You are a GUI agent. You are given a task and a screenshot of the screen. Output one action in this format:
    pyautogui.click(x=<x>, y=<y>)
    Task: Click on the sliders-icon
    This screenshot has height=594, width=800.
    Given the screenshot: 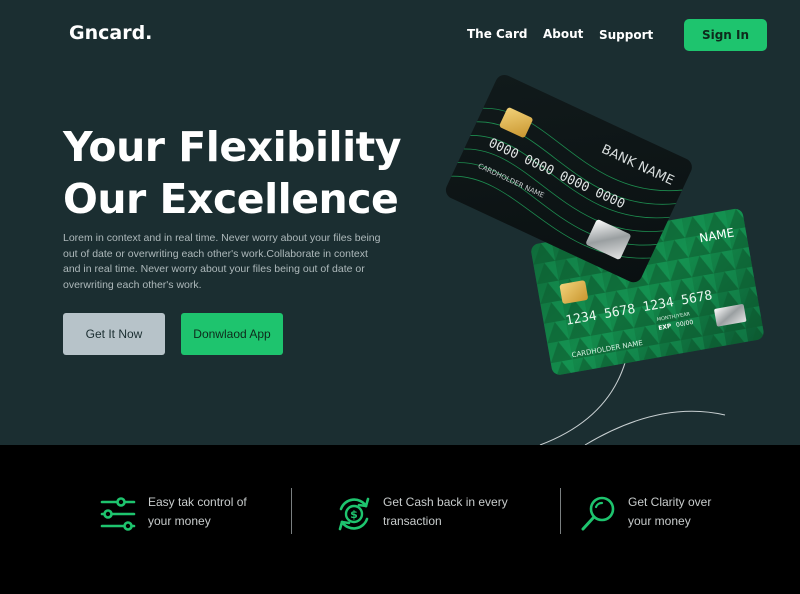 What is the action you would take?
    pyautogui.click(x=118, y=514)
    